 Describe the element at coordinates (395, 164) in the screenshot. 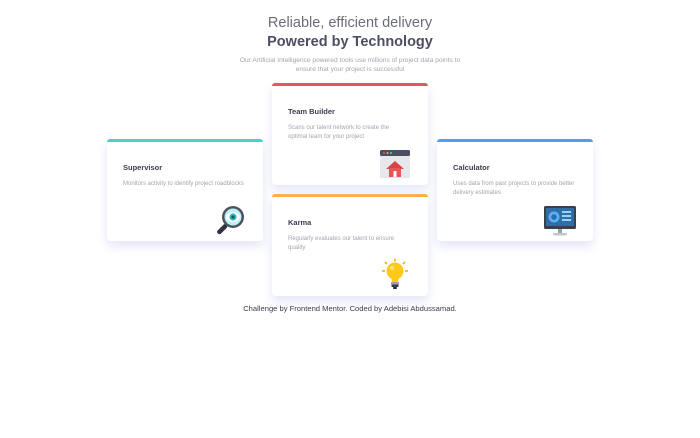

I see `team-builder-house-icon` at that location.